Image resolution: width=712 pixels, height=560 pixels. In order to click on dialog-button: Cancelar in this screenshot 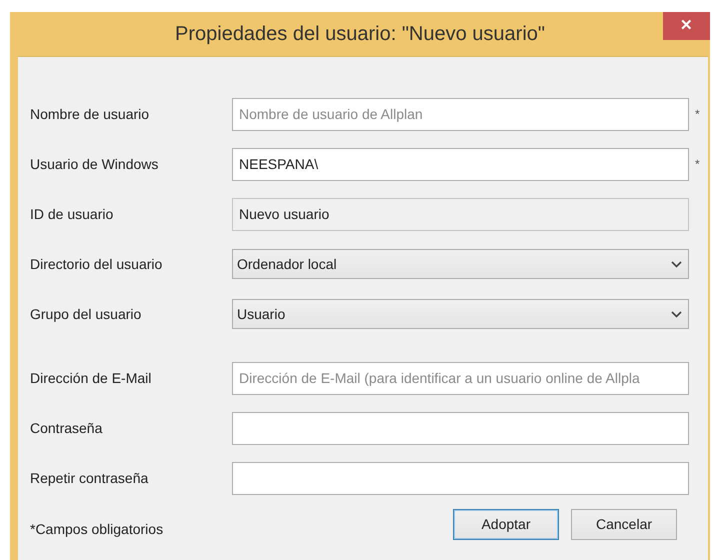, I will do `click(624, 524)`.